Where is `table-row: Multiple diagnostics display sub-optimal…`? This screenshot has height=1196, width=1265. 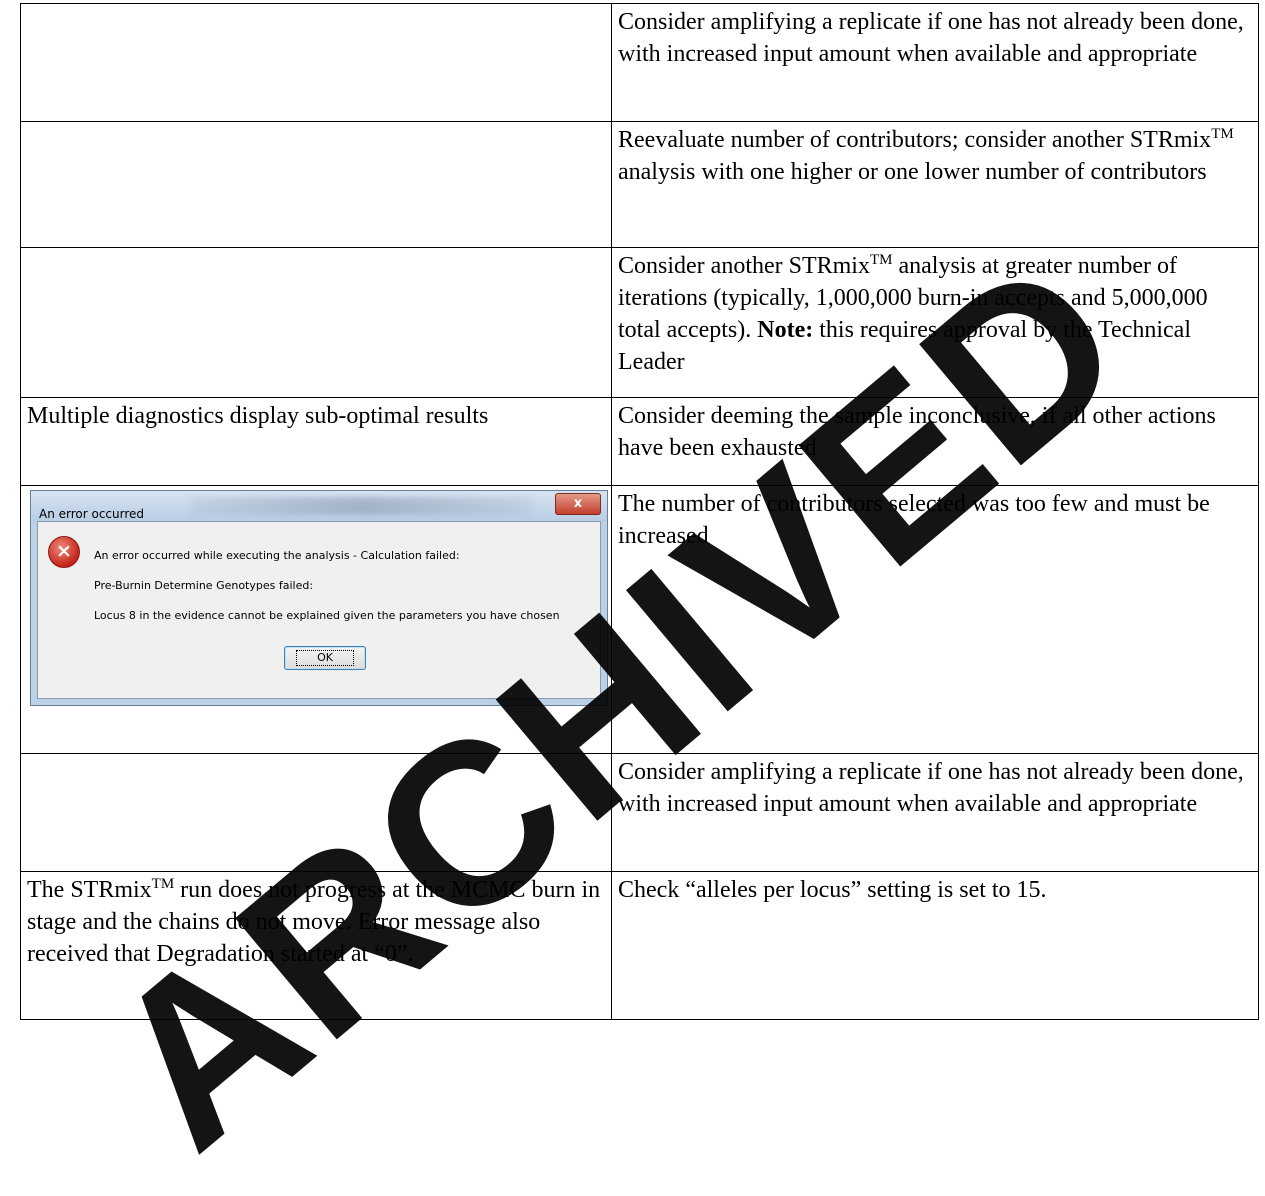
table-row: Multiple diagnostics display sub-optimal… is located at coordinates (639, 441).